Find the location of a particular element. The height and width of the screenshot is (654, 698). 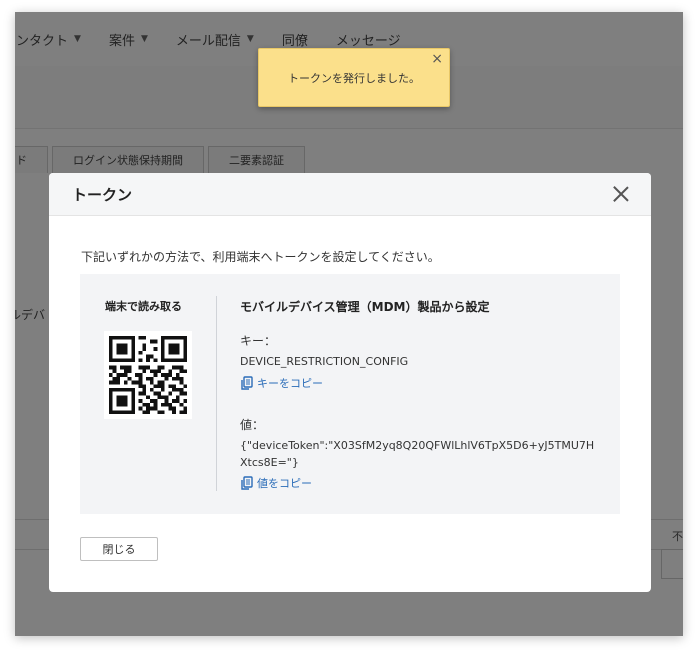

dialog-header: トークン is located at coordinates (350, 194).